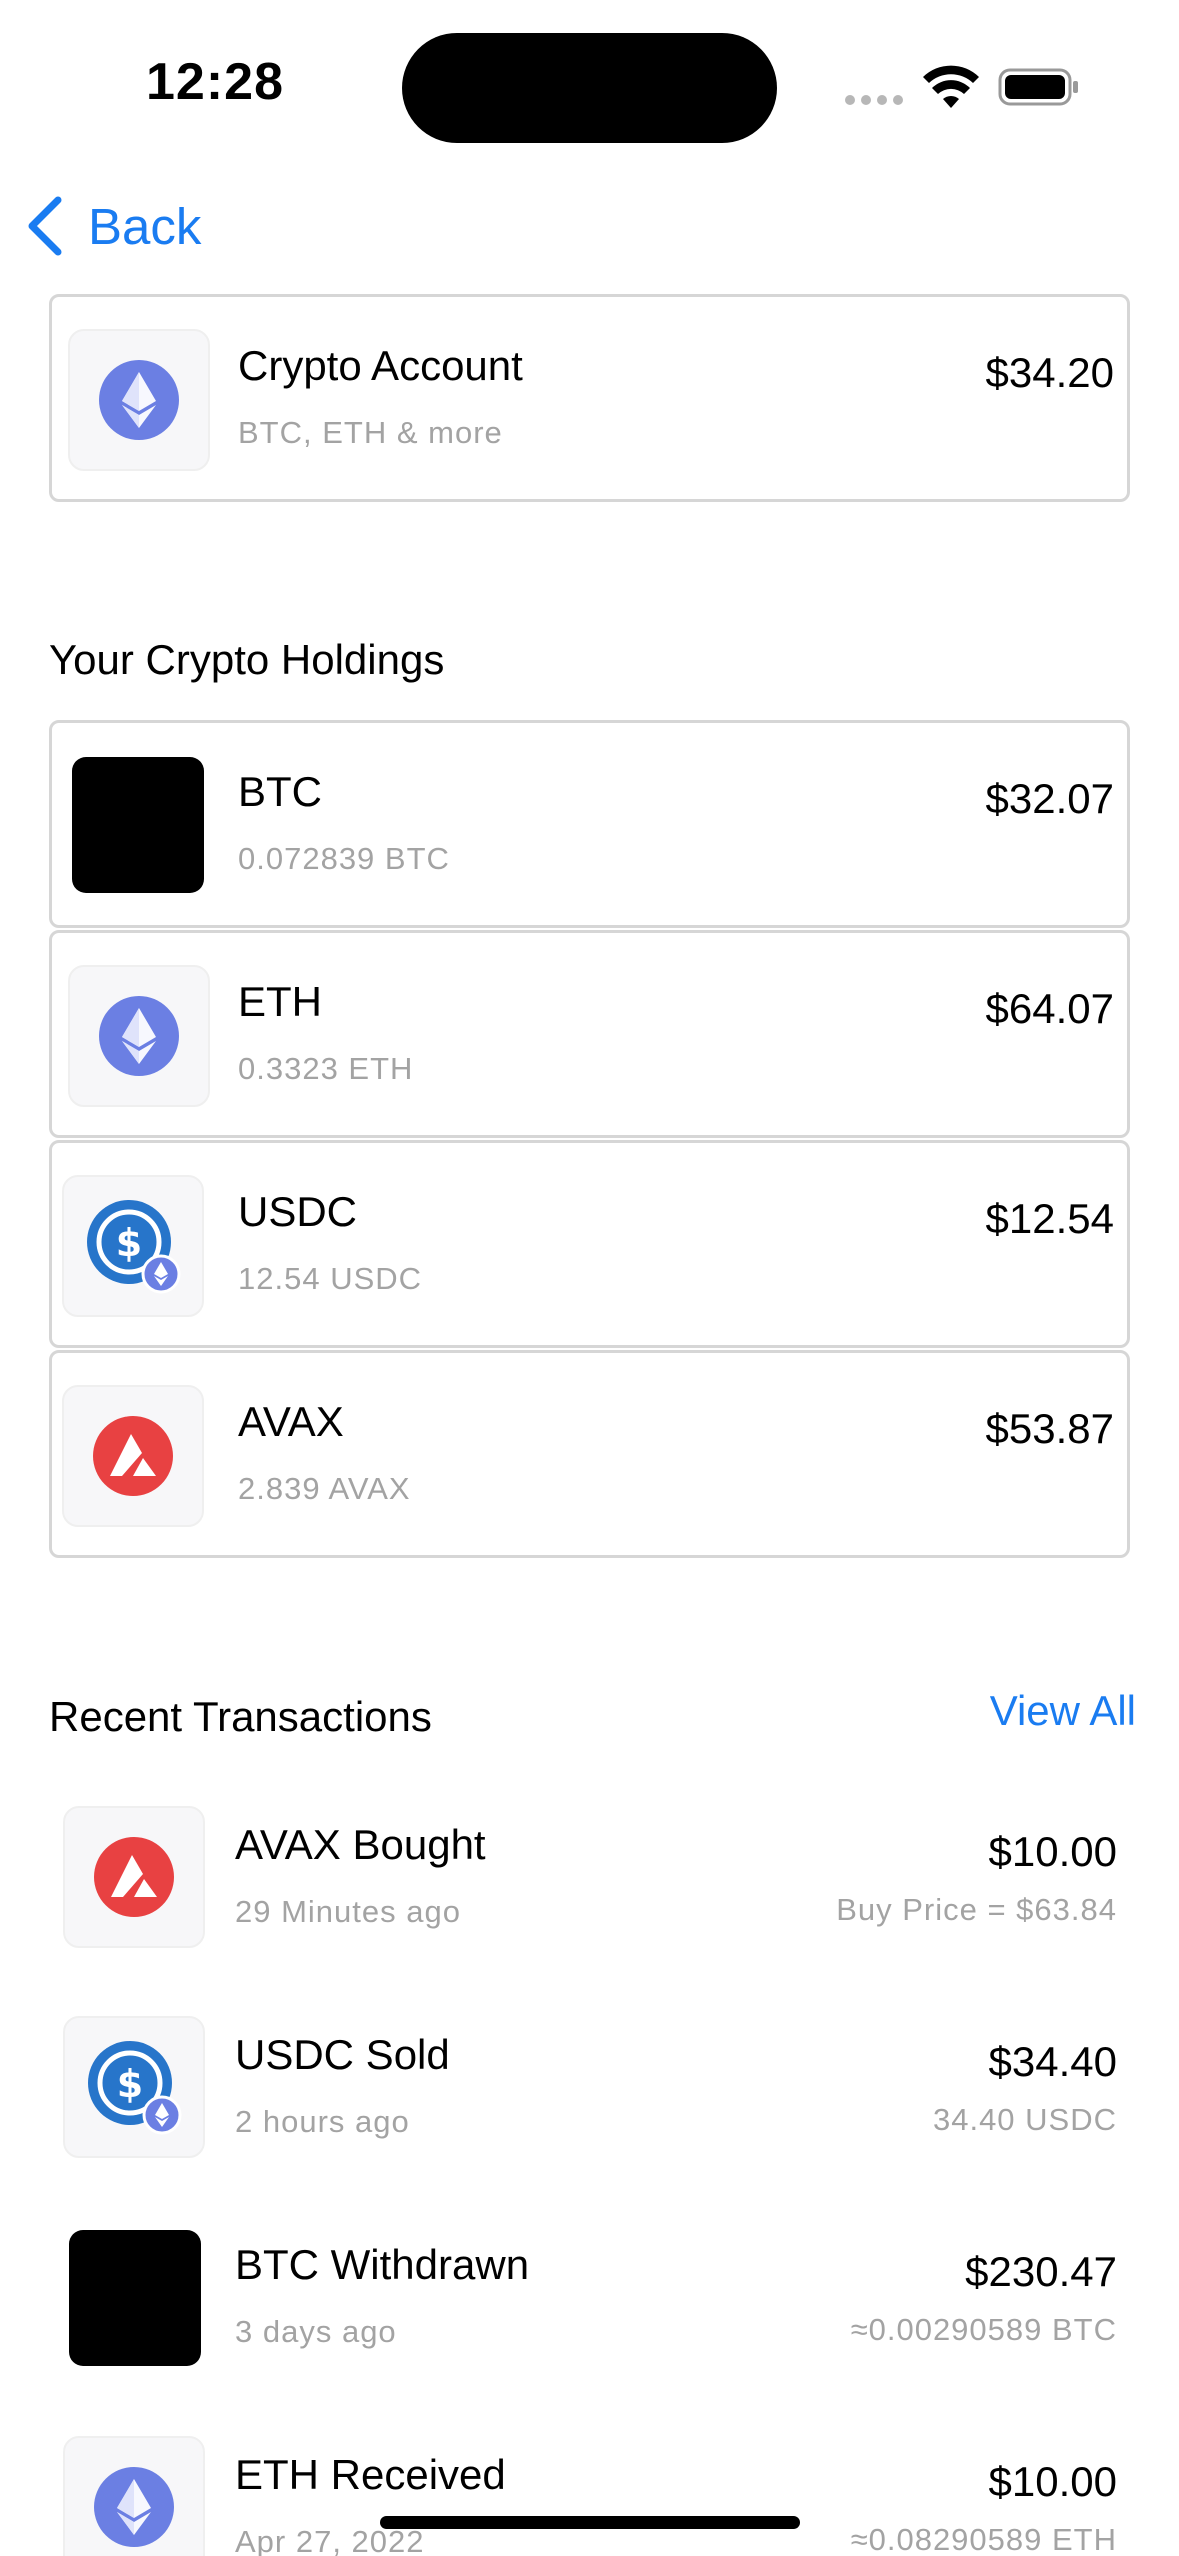  What do you see at coordinates (1049, 1218) in the screenshot?
I see `holding-amount: $12.54` at bounding box center [1049, 1218].